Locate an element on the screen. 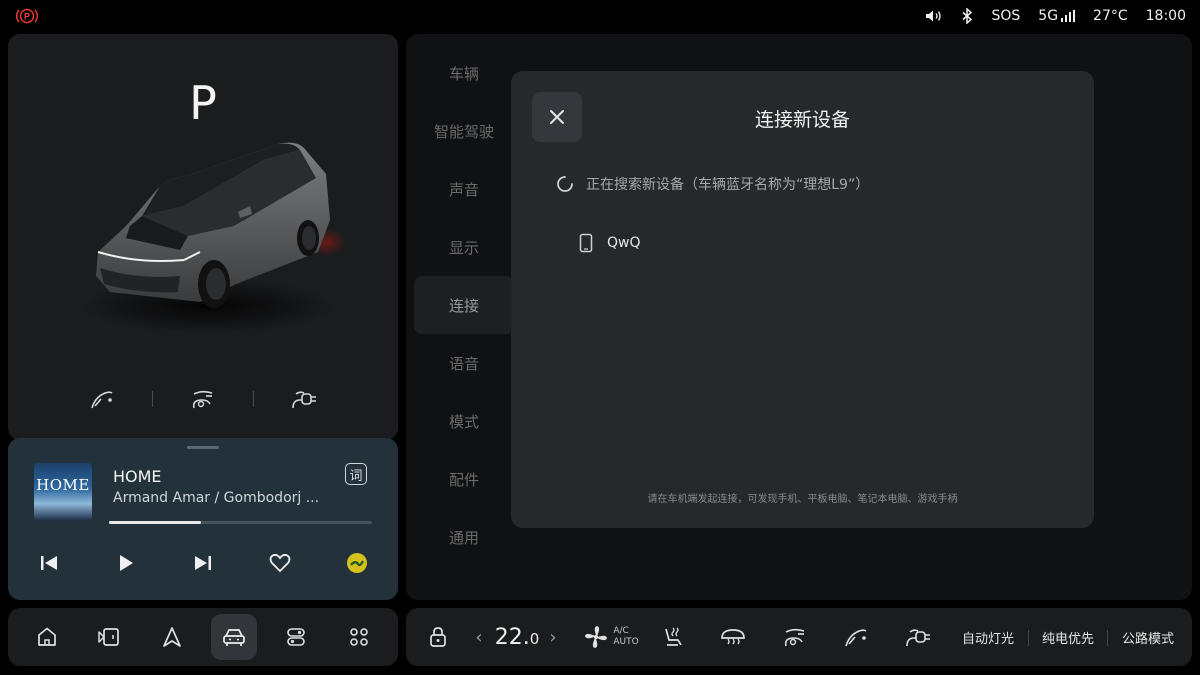 This screenshot has width=1200, height=675. music-app-button is located at coordinates (357, 563).